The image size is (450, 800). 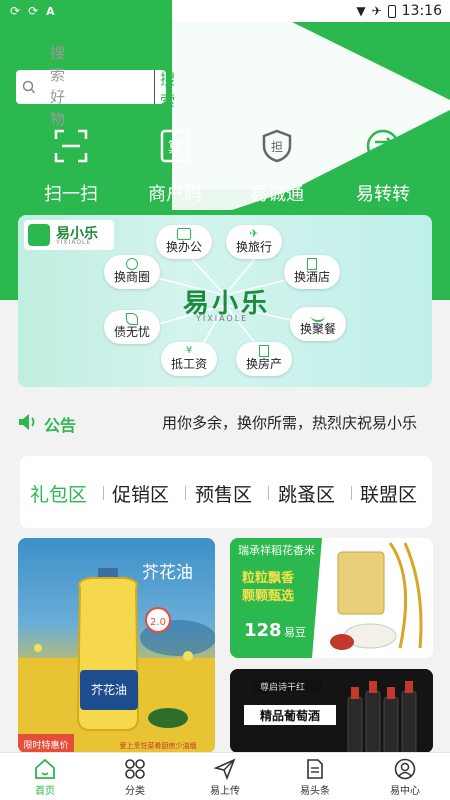 What do you see at coordinates (109, 689) in the screenshot?
I see `oil-product-label: 芥花油` at bounding box center [109, 689].